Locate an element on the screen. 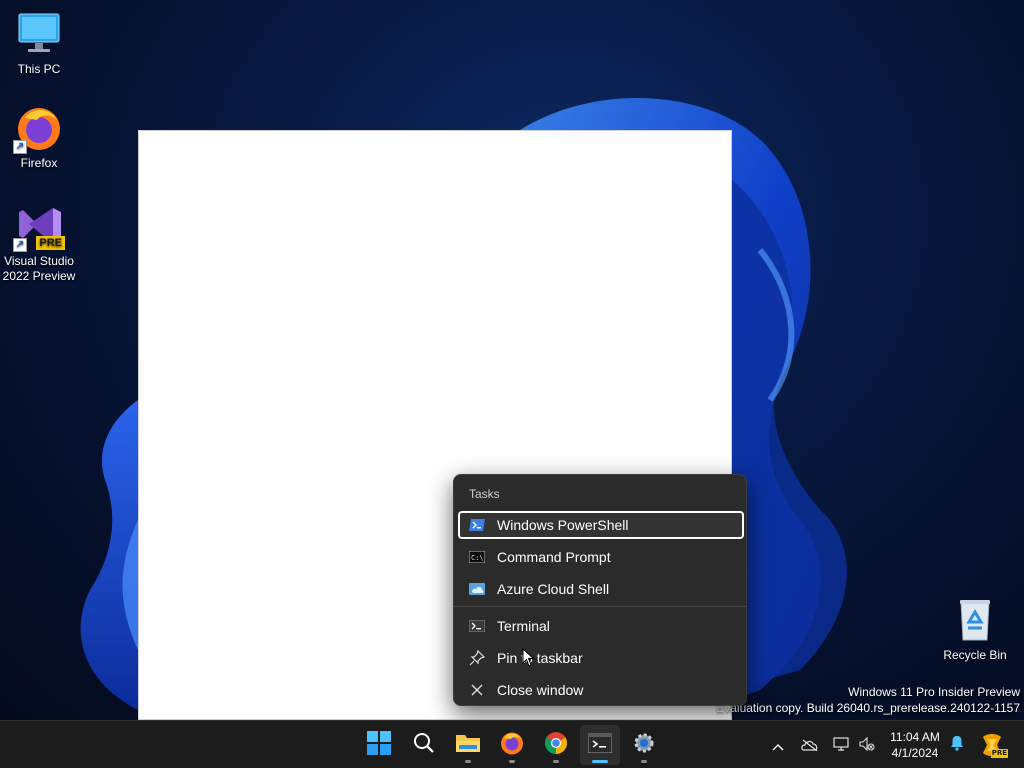 Image resolution: width=1024 pixels, height=768 pixels. recycle-bin-icon is located at coordinates (975, 620).